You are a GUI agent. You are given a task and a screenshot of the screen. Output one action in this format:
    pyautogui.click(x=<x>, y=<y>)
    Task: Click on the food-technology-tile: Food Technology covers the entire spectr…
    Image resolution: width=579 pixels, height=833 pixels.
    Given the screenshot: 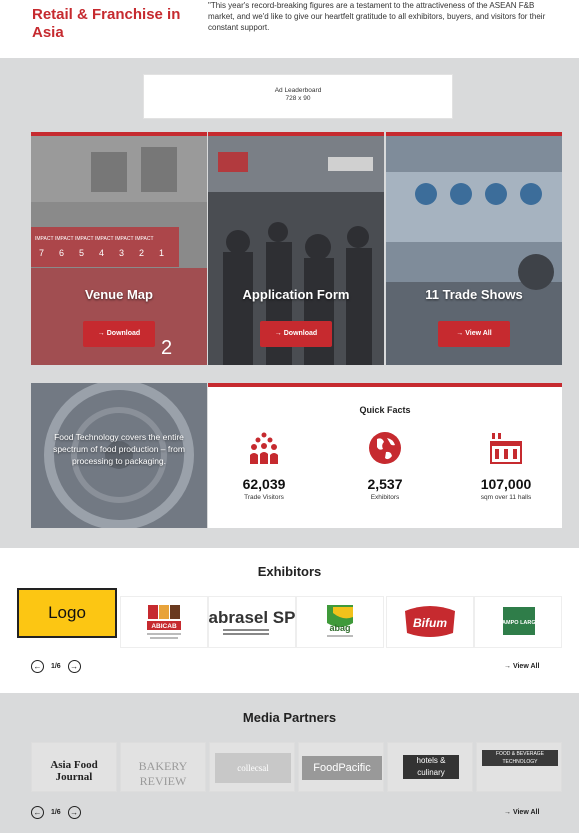 What is the action you would take?
    pyautogui.click(x=119, y=455)
    